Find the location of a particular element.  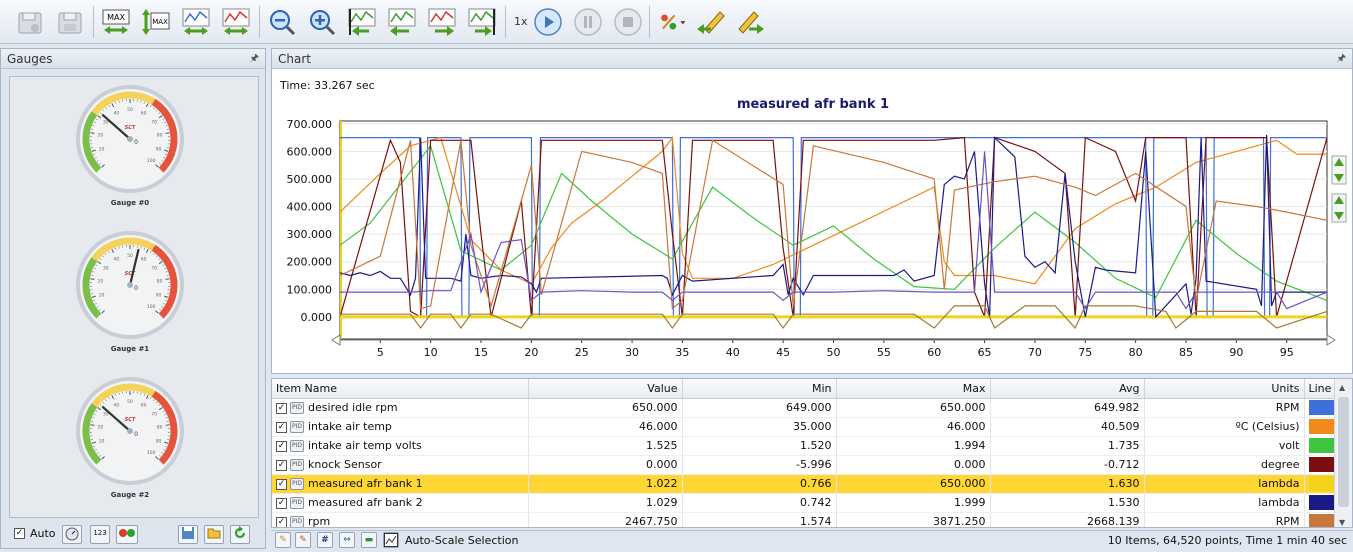

scroll-start-button is located at coordinates (362, 22).